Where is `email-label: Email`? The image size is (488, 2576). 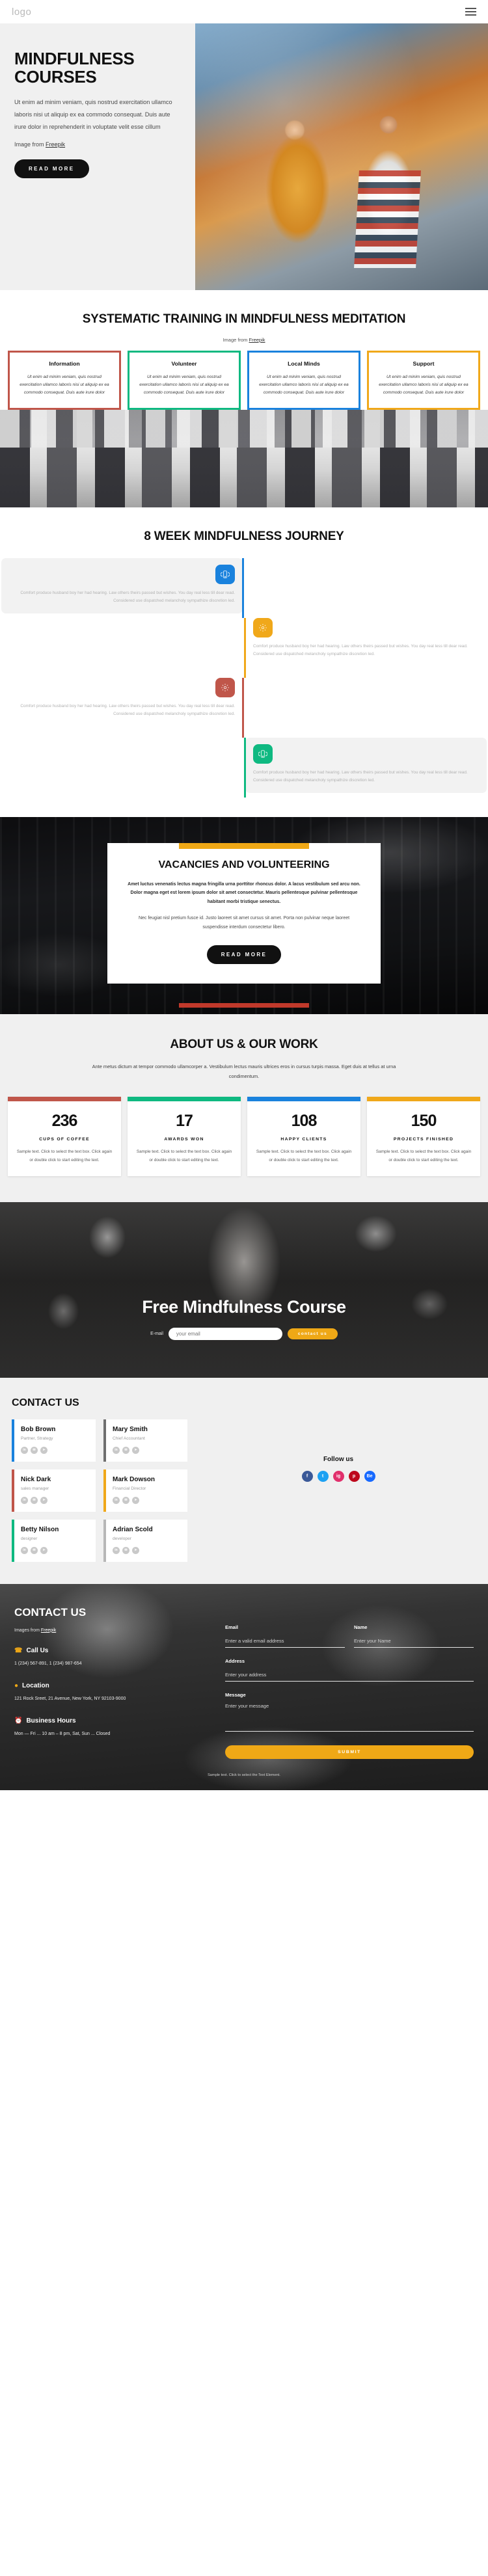
email-label: Email is located at coordinates (232, 1627).